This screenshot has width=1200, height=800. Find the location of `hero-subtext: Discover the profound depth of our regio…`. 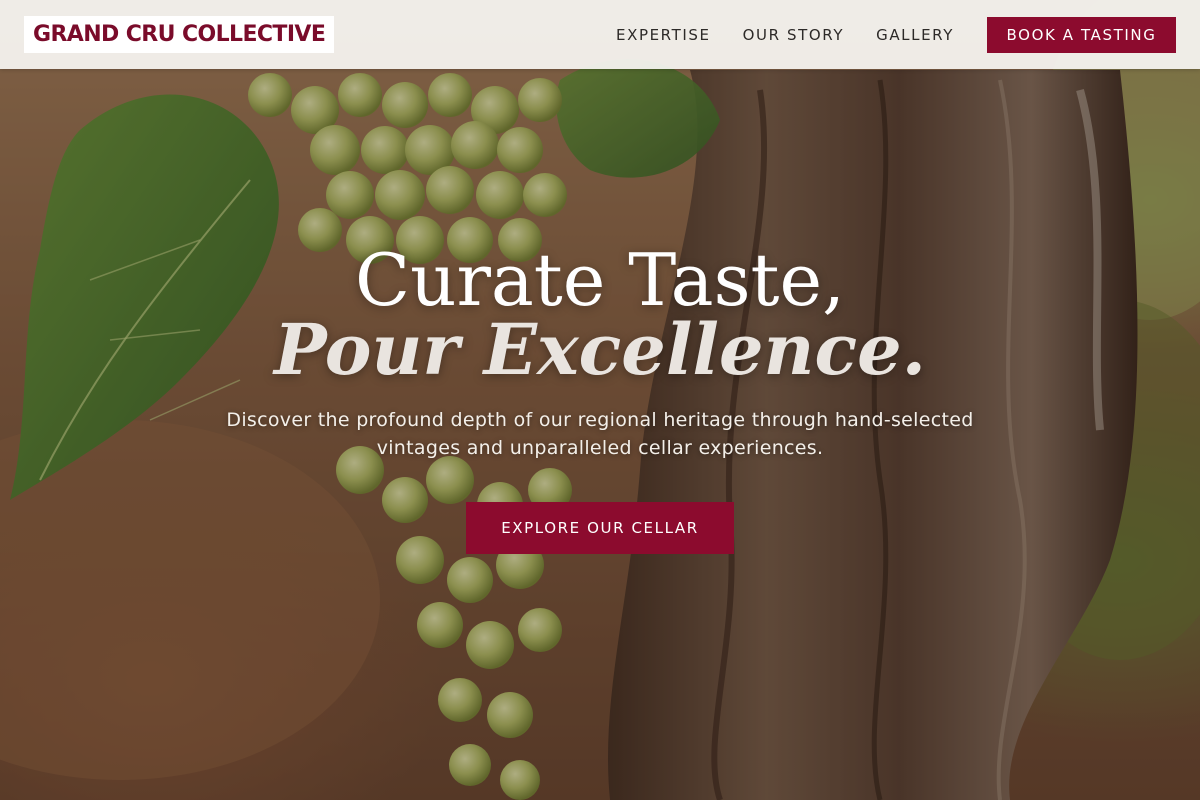

hero-subtext: Discover the profound depth of our regio… is located at coordinates (600, 434).